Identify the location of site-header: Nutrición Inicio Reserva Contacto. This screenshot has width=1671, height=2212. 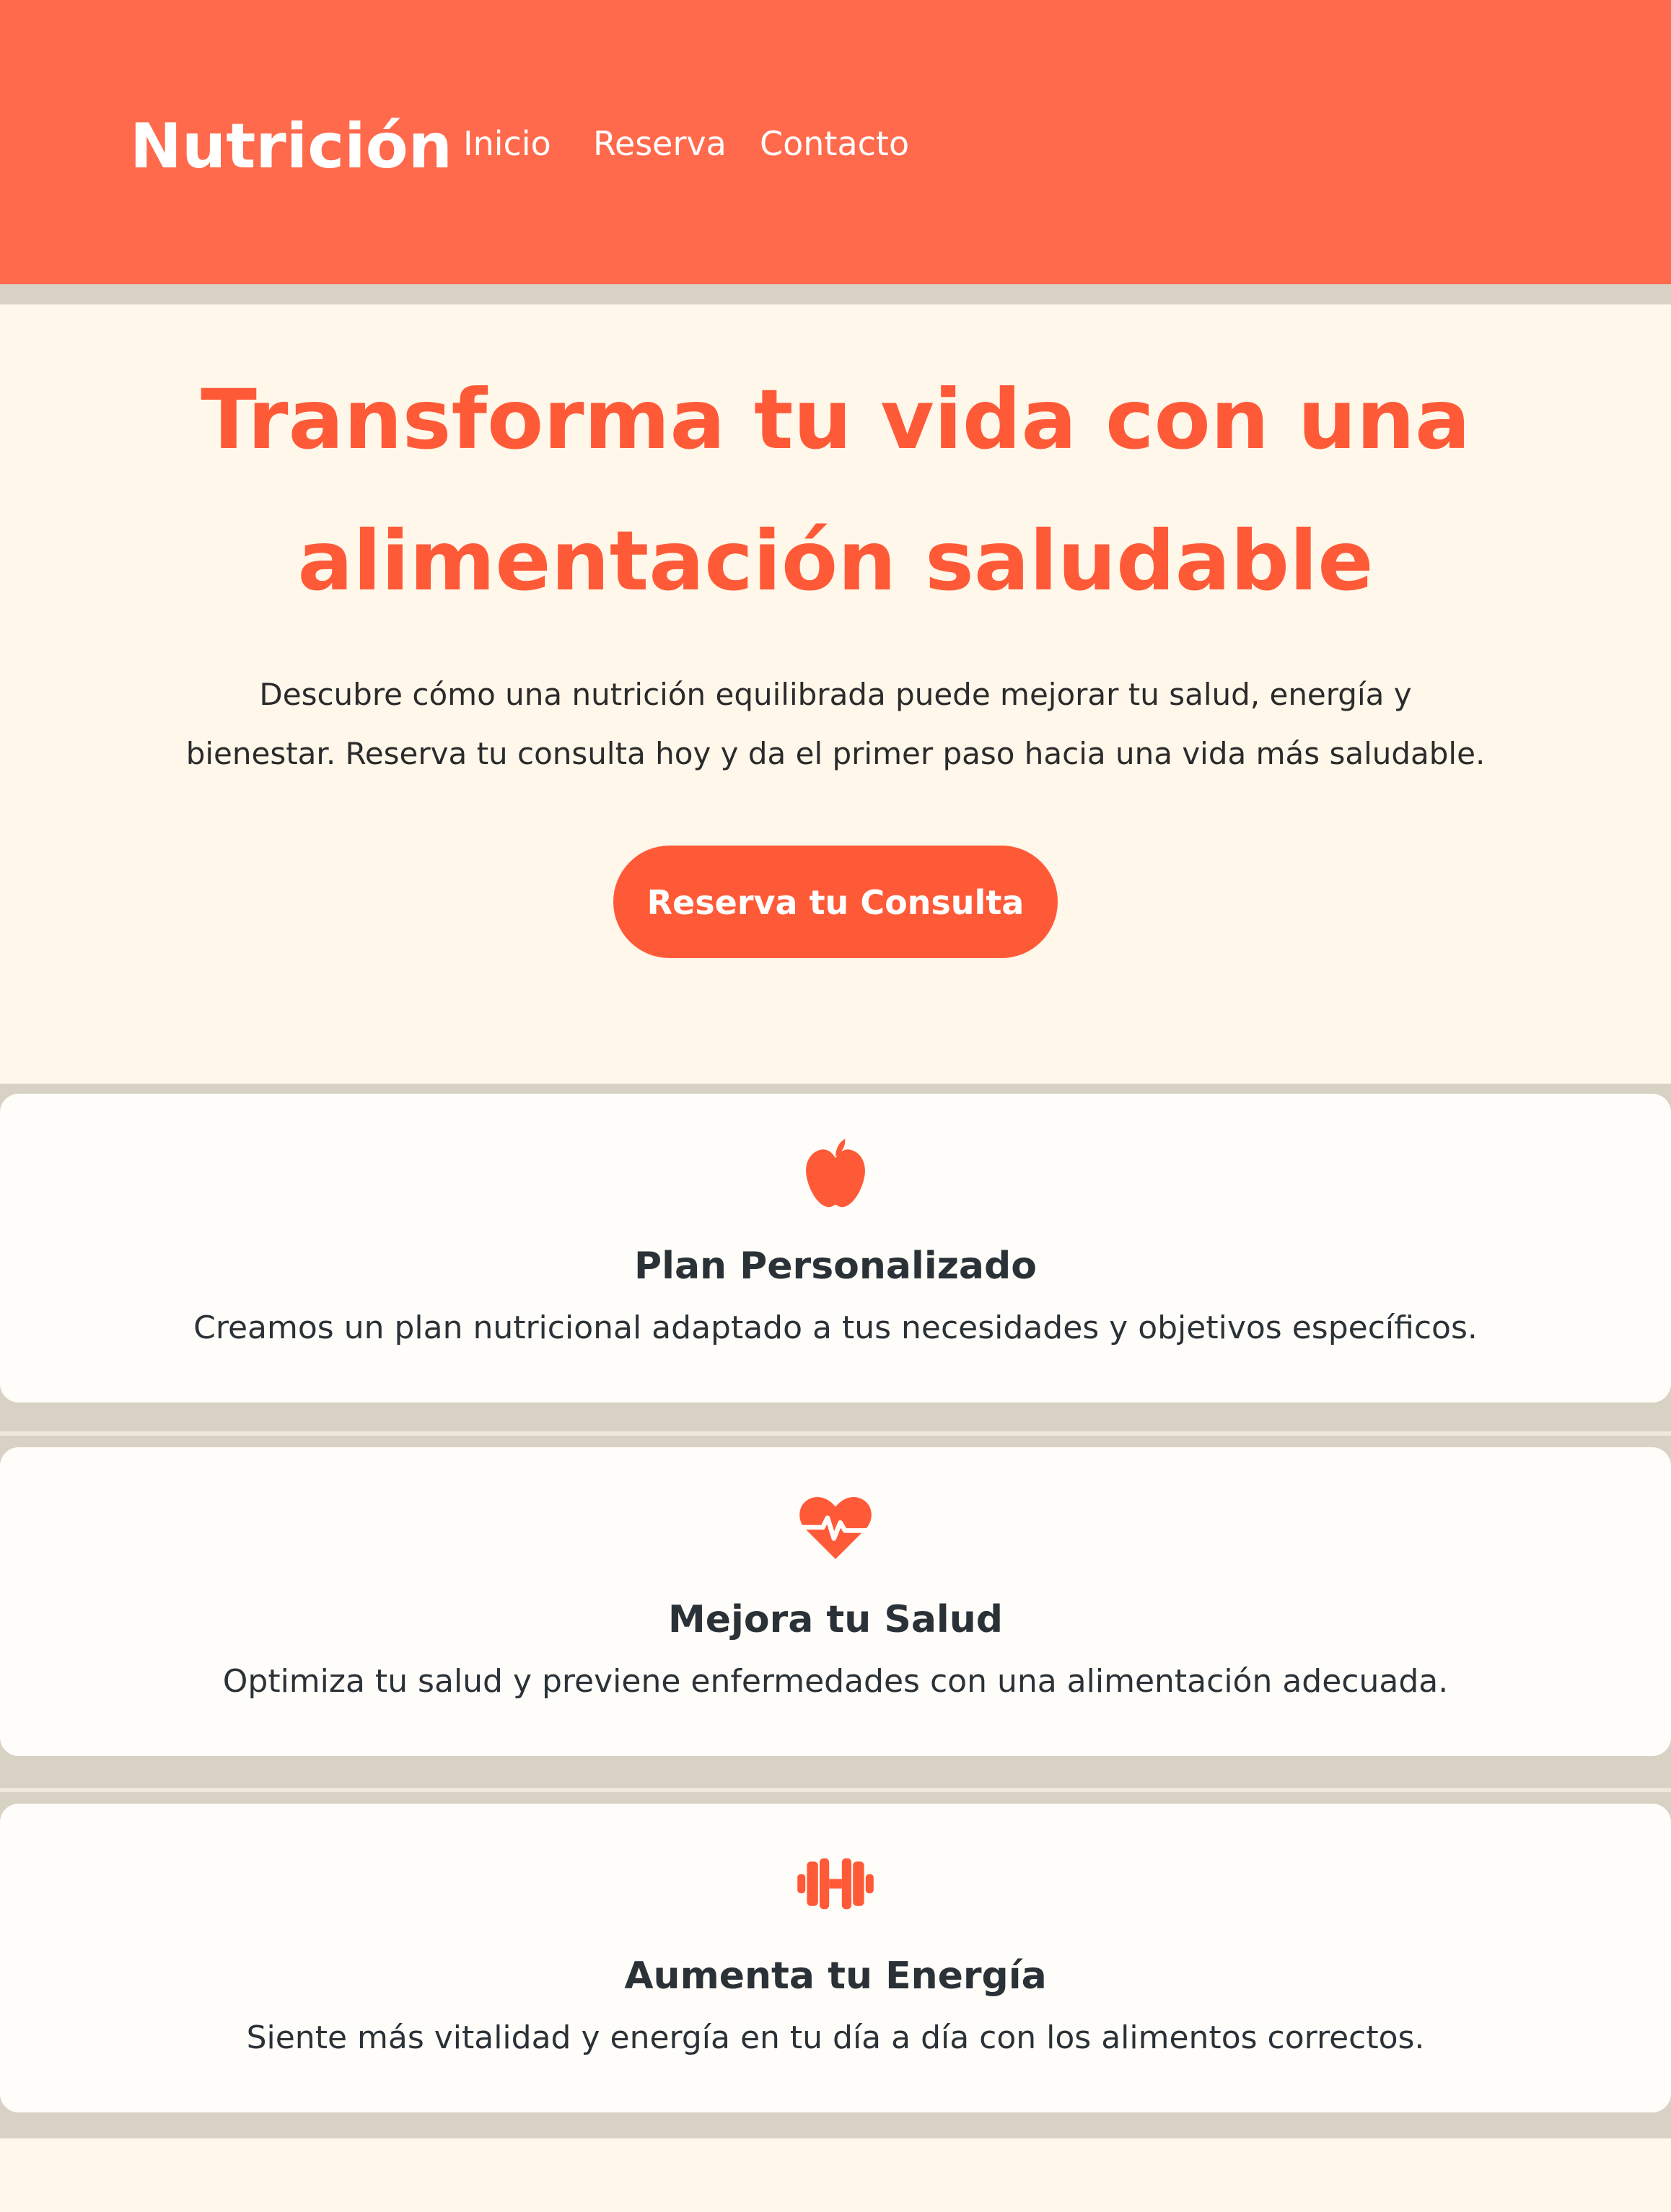
(835, 142).